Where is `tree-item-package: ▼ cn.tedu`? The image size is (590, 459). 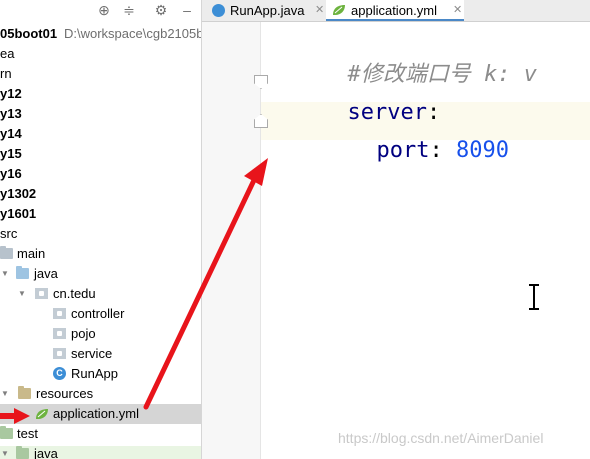
tree-item-package: ▼ cn.tedu is located at coordinates (100, 294).